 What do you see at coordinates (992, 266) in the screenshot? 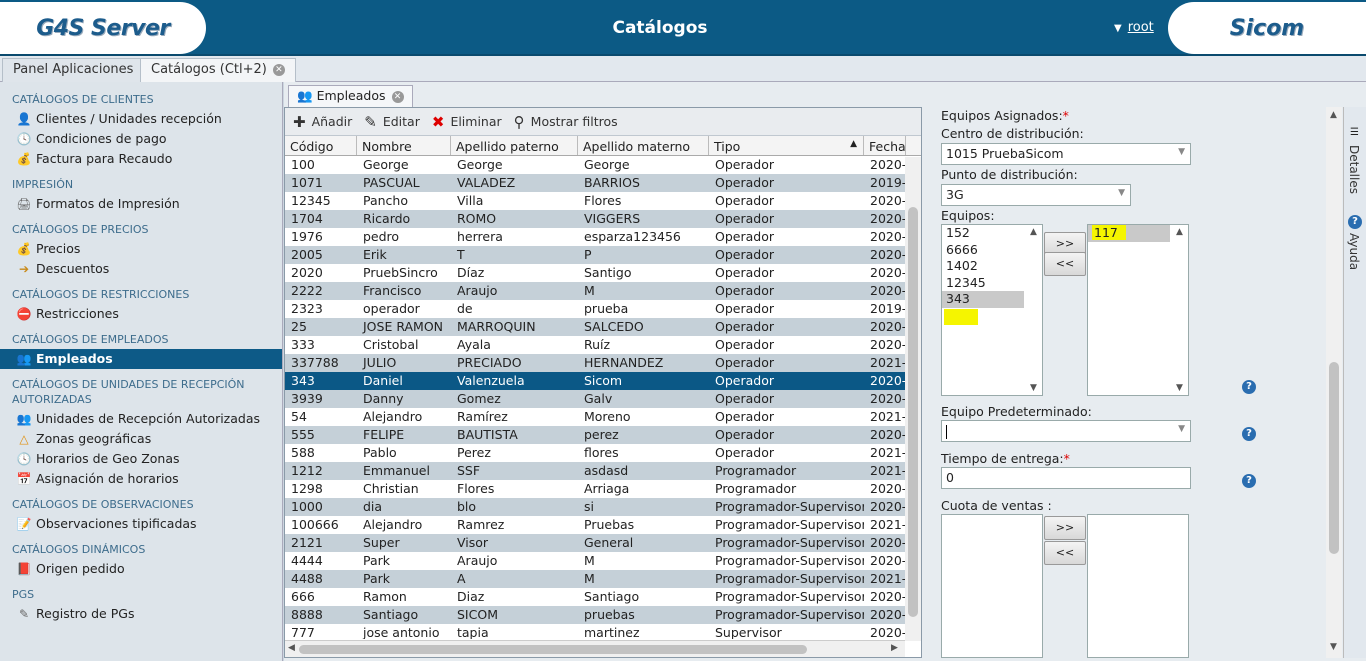
I see `list-item: 1402` at bounding box center [992, 266].